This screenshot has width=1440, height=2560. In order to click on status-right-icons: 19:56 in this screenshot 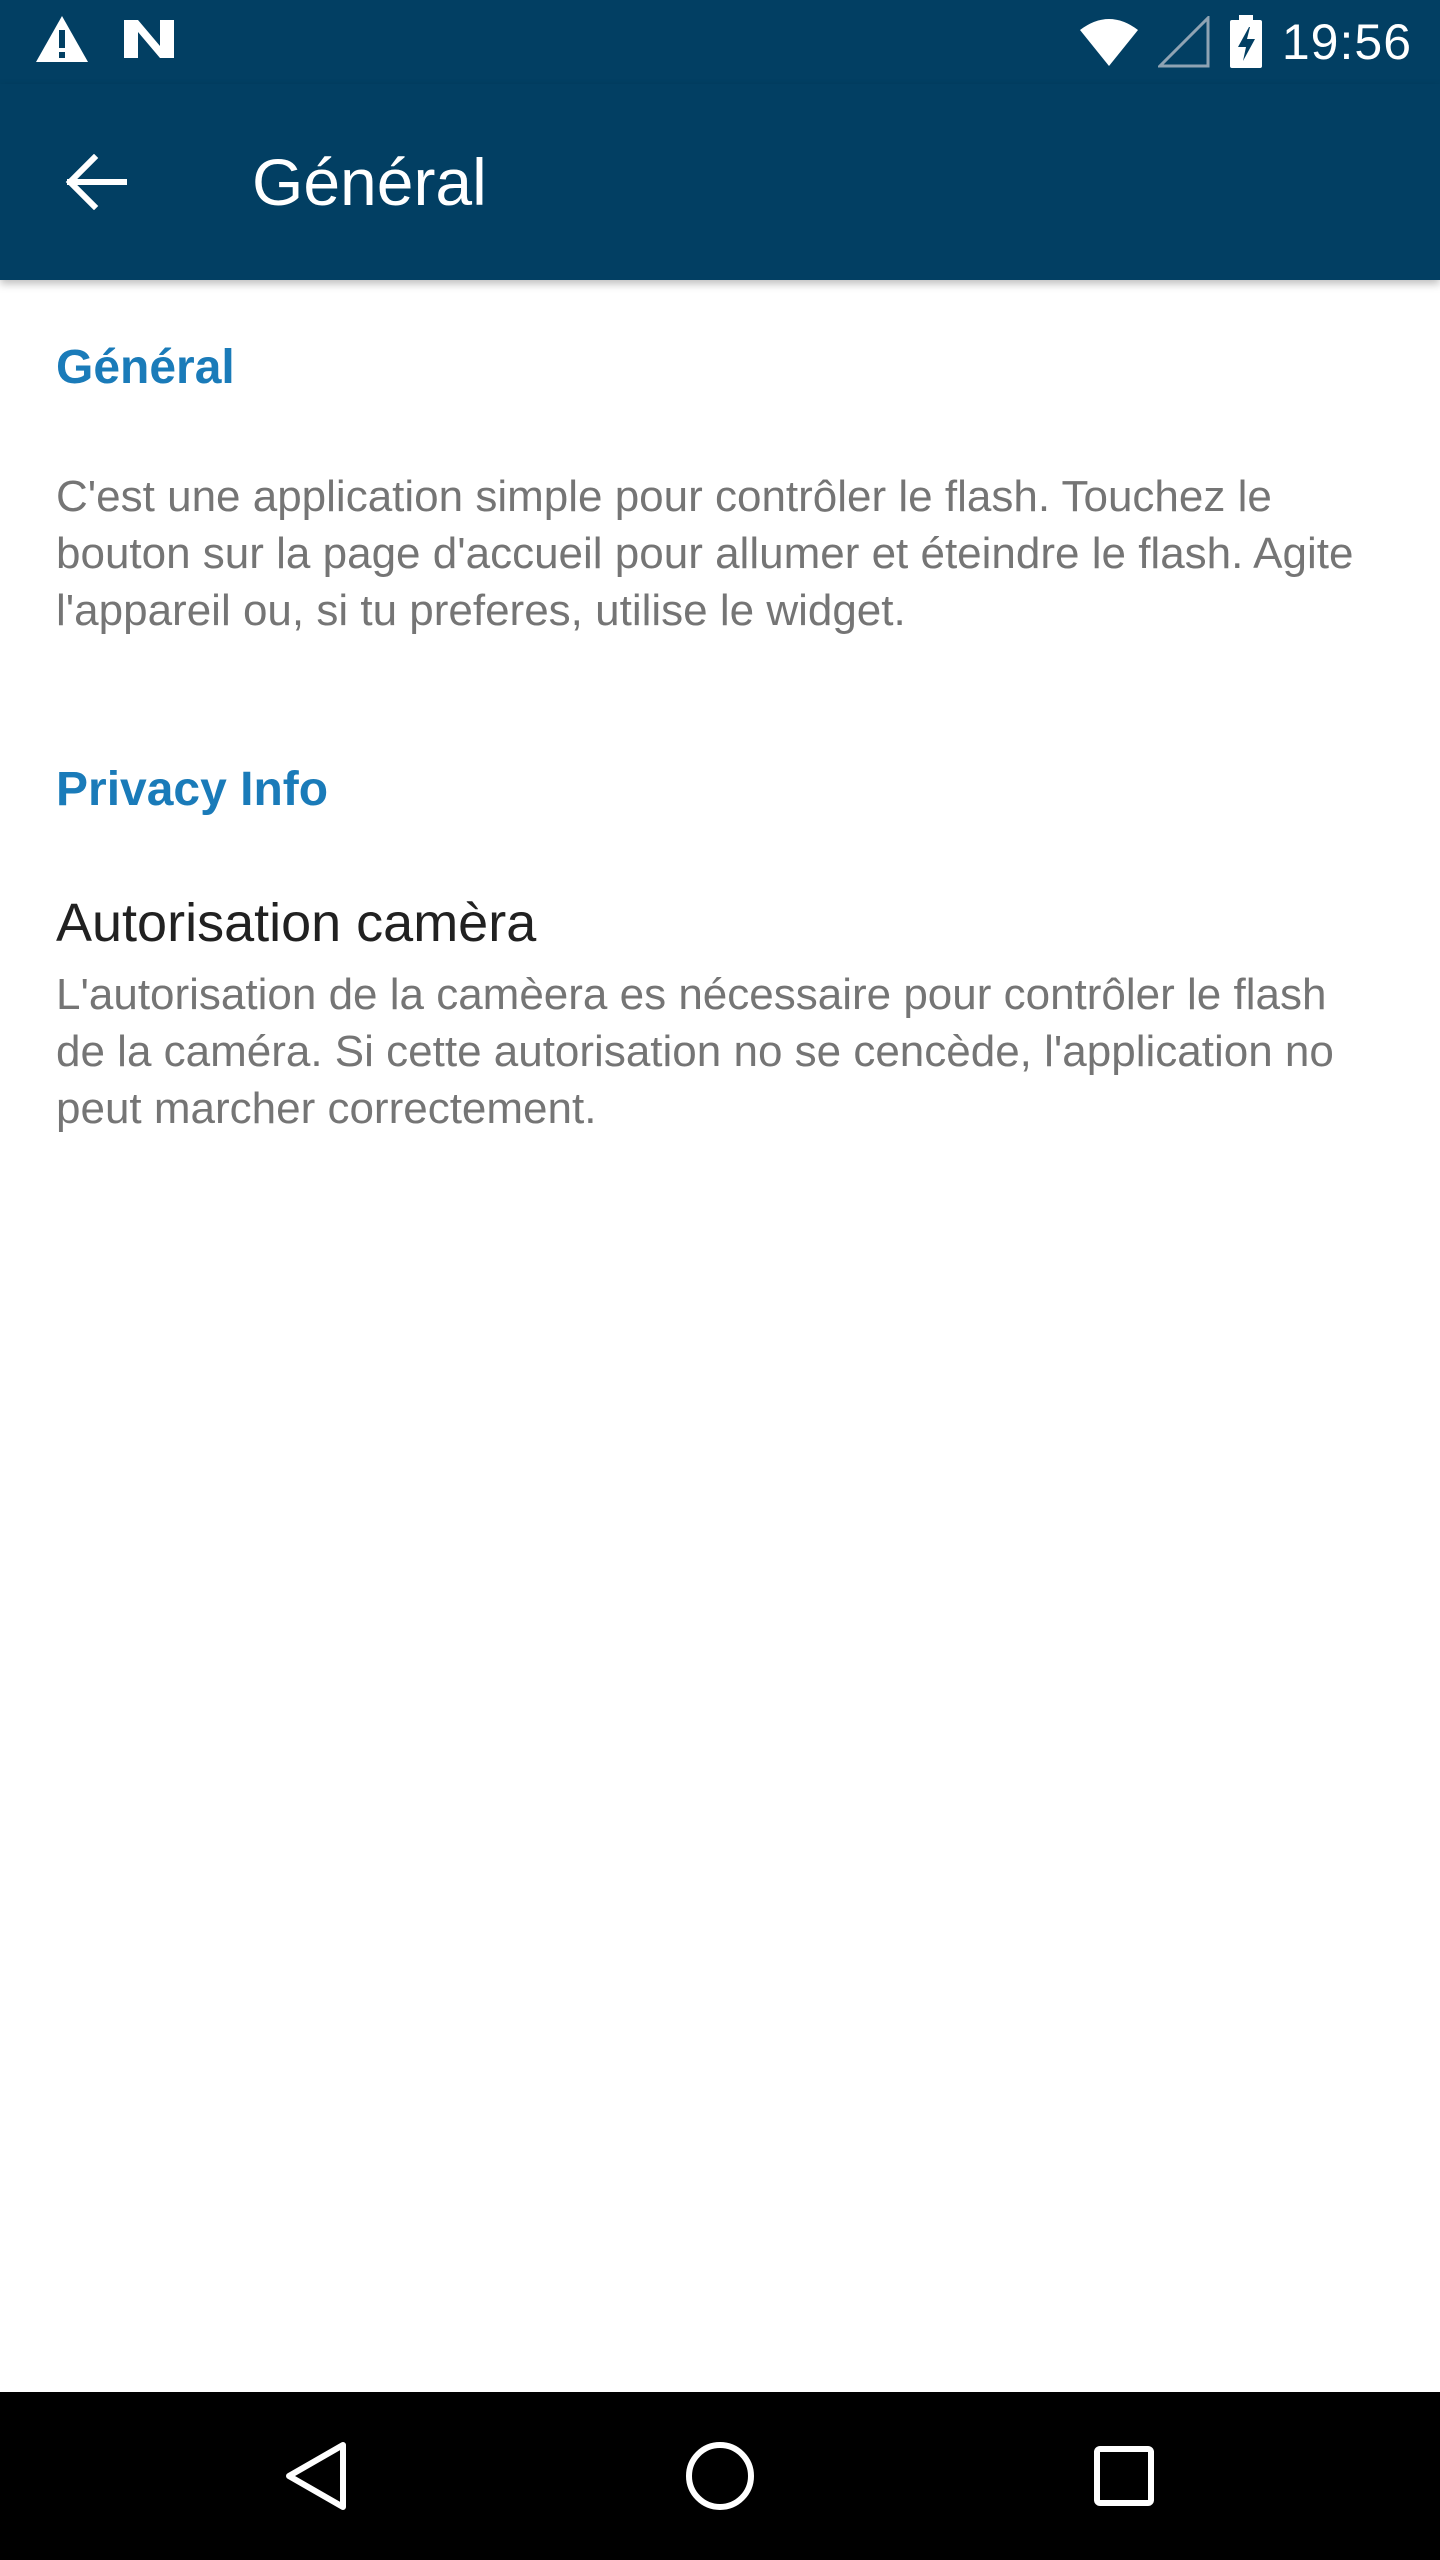, I will do `click(1245, 42)`.